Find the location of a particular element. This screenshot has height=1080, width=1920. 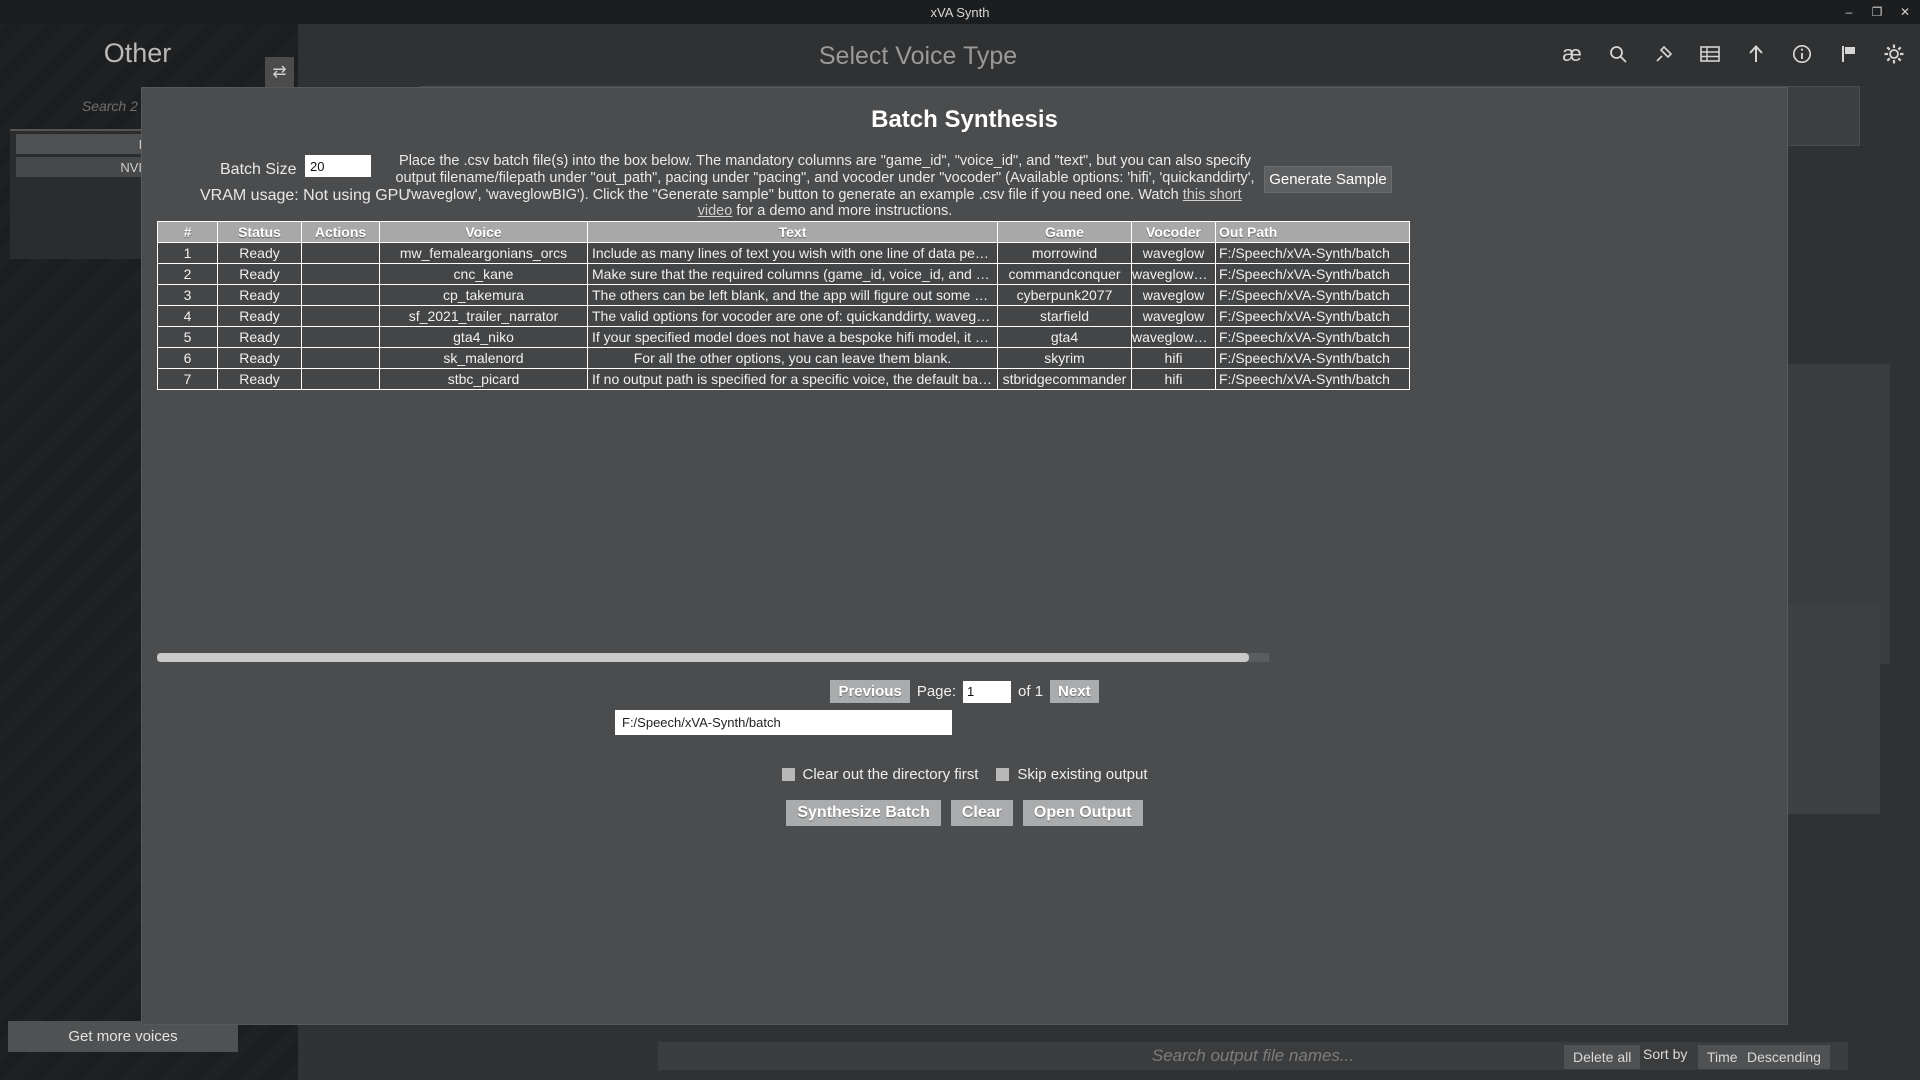

column-header-text: Text is located at coordinates (792, 232).